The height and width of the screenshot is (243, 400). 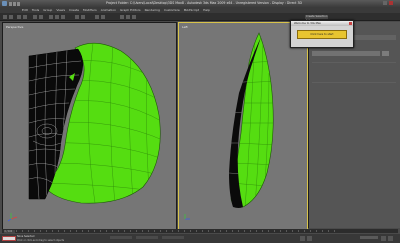 What do you see at coordinates (51, 16) in the screenshot?
I see `move-icon` at bounding box center [51, 16].